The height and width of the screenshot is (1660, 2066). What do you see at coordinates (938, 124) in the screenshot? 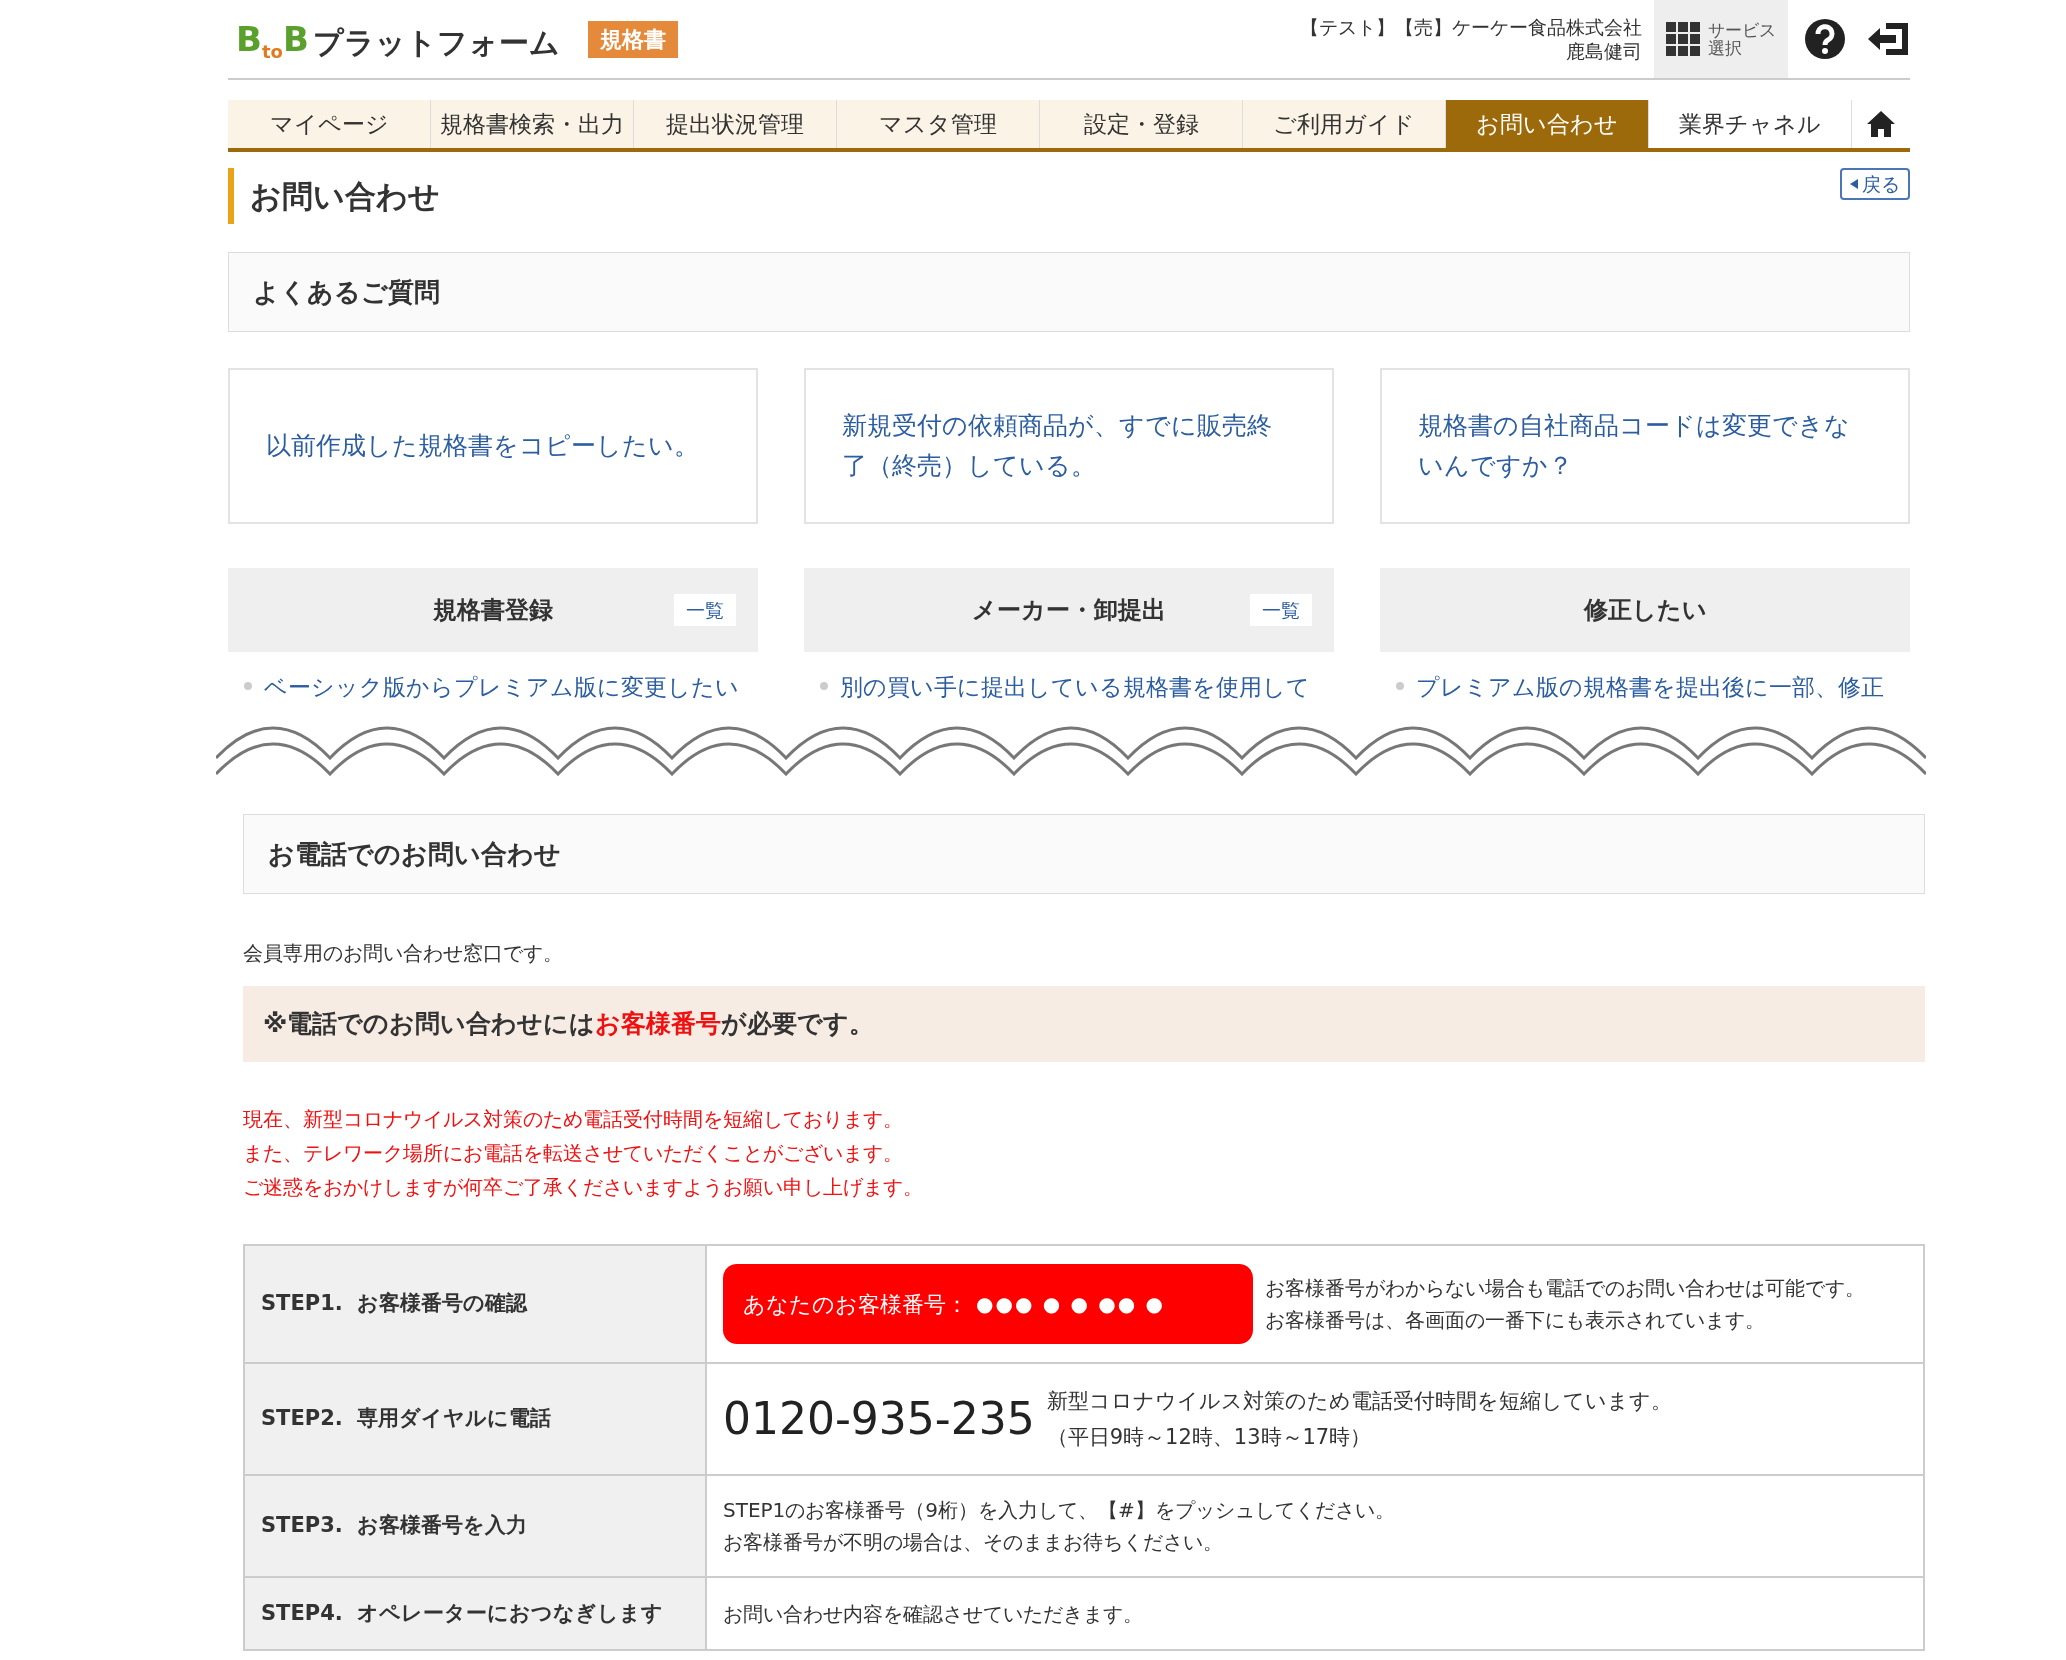
I see `nav-tab: マスタ管理` at bounding box center [938, 124].